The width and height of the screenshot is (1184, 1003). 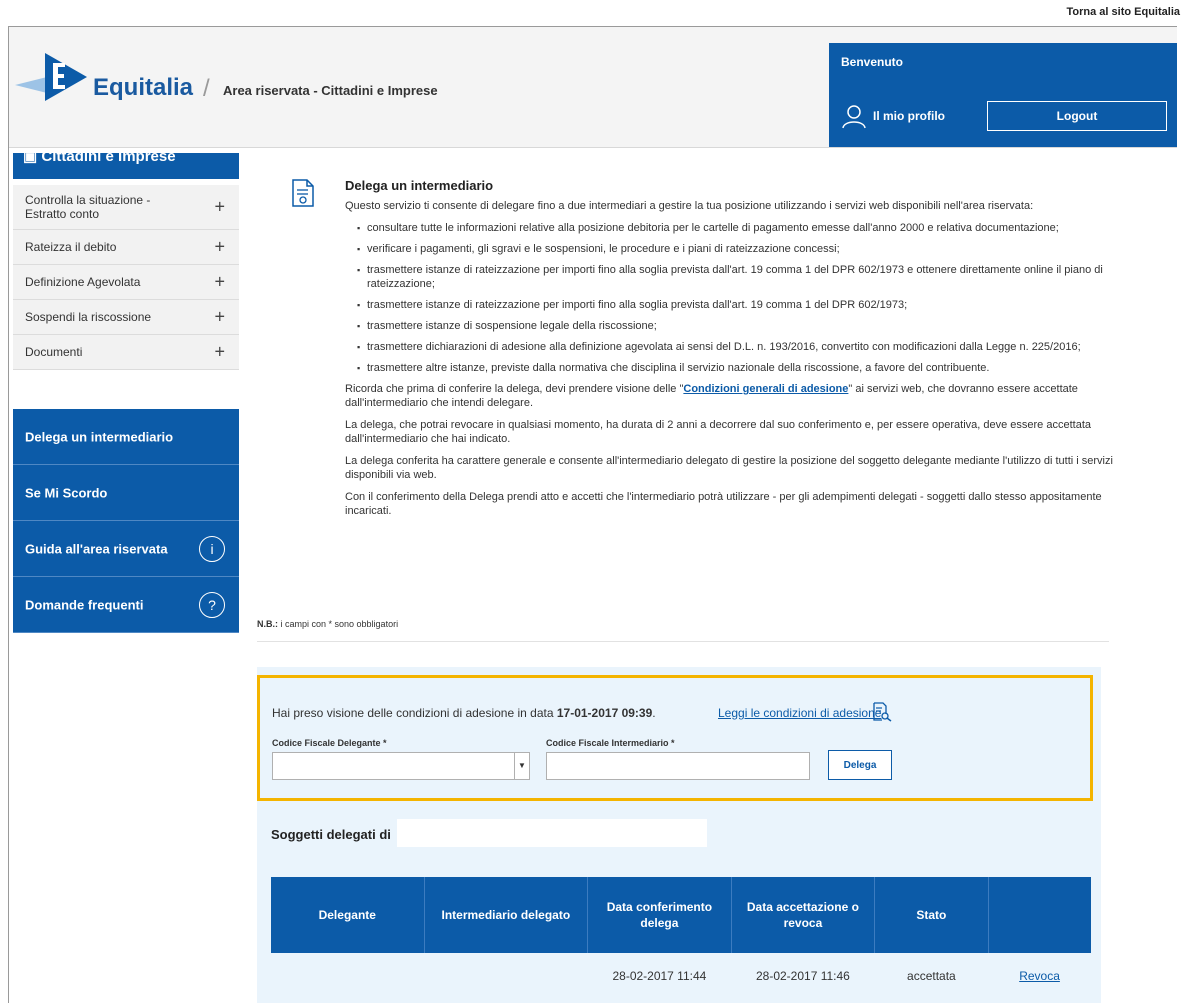 What do you see at coordinates (799, 713) in the screenshot?
I see `read-conditions-link: Leggi le condizioni di adesione` at bounding box center [799, 713].